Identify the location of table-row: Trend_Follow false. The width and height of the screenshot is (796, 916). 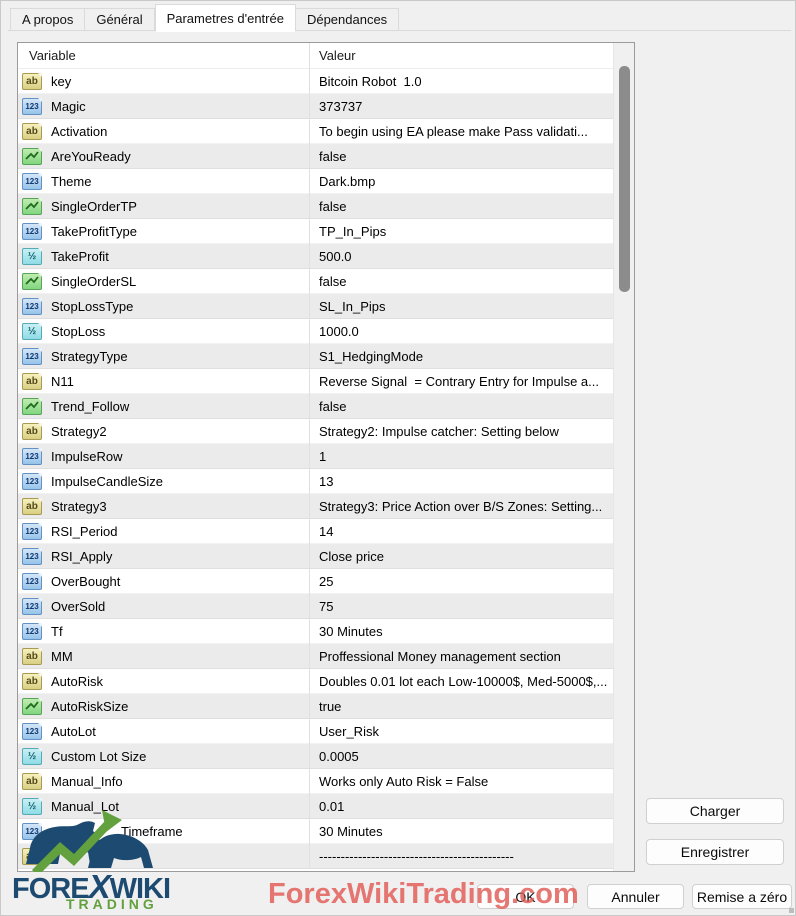
(315, 406).